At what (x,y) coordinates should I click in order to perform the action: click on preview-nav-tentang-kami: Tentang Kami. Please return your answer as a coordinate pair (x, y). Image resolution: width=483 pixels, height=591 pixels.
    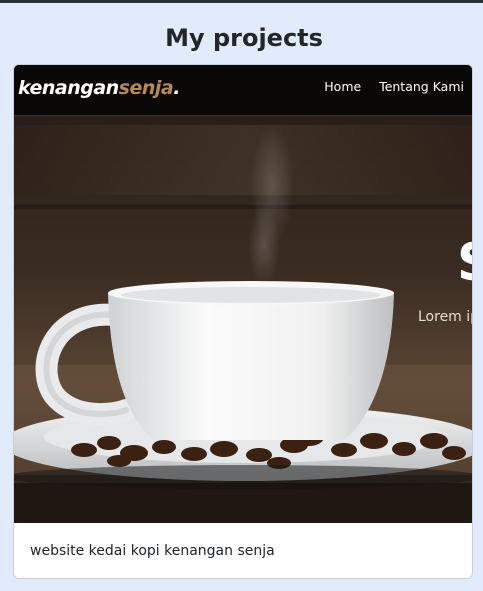
    Looking at the image, I should click on (421, 86).